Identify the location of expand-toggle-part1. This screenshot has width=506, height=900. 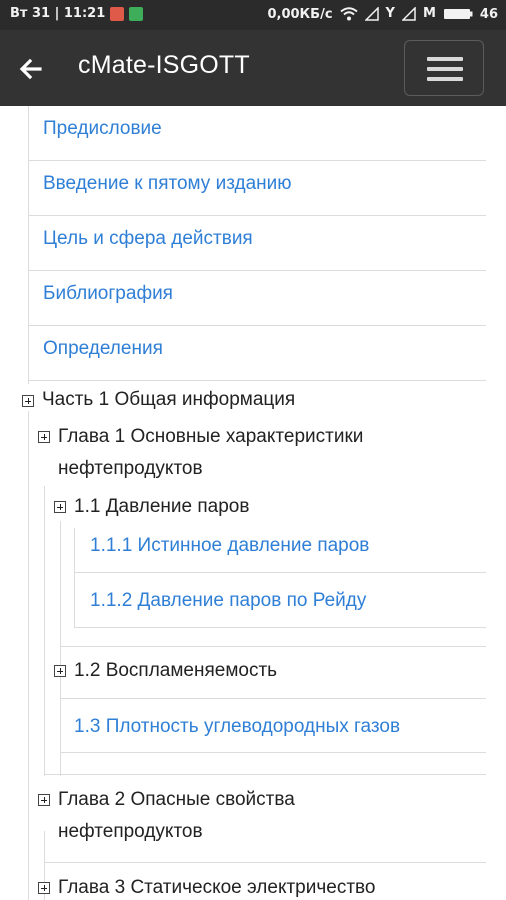
(28, 401).